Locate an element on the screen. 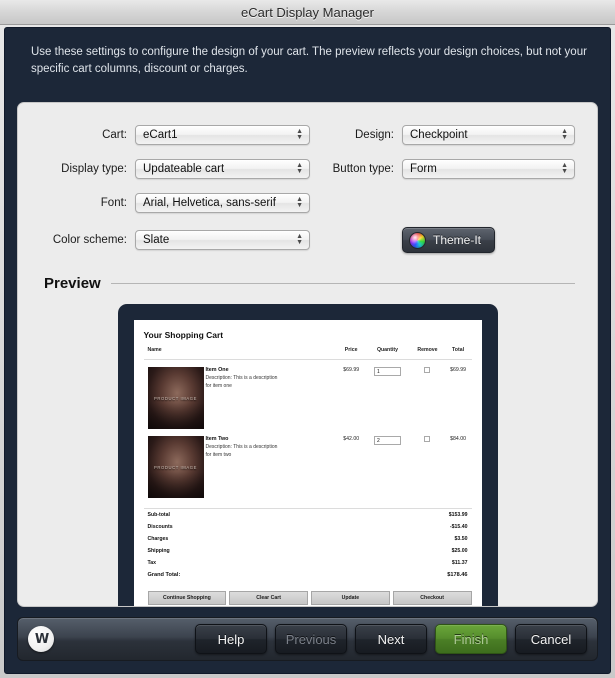 The image size is (615, 678). update-button: Update is located at coordinates (350, 598).